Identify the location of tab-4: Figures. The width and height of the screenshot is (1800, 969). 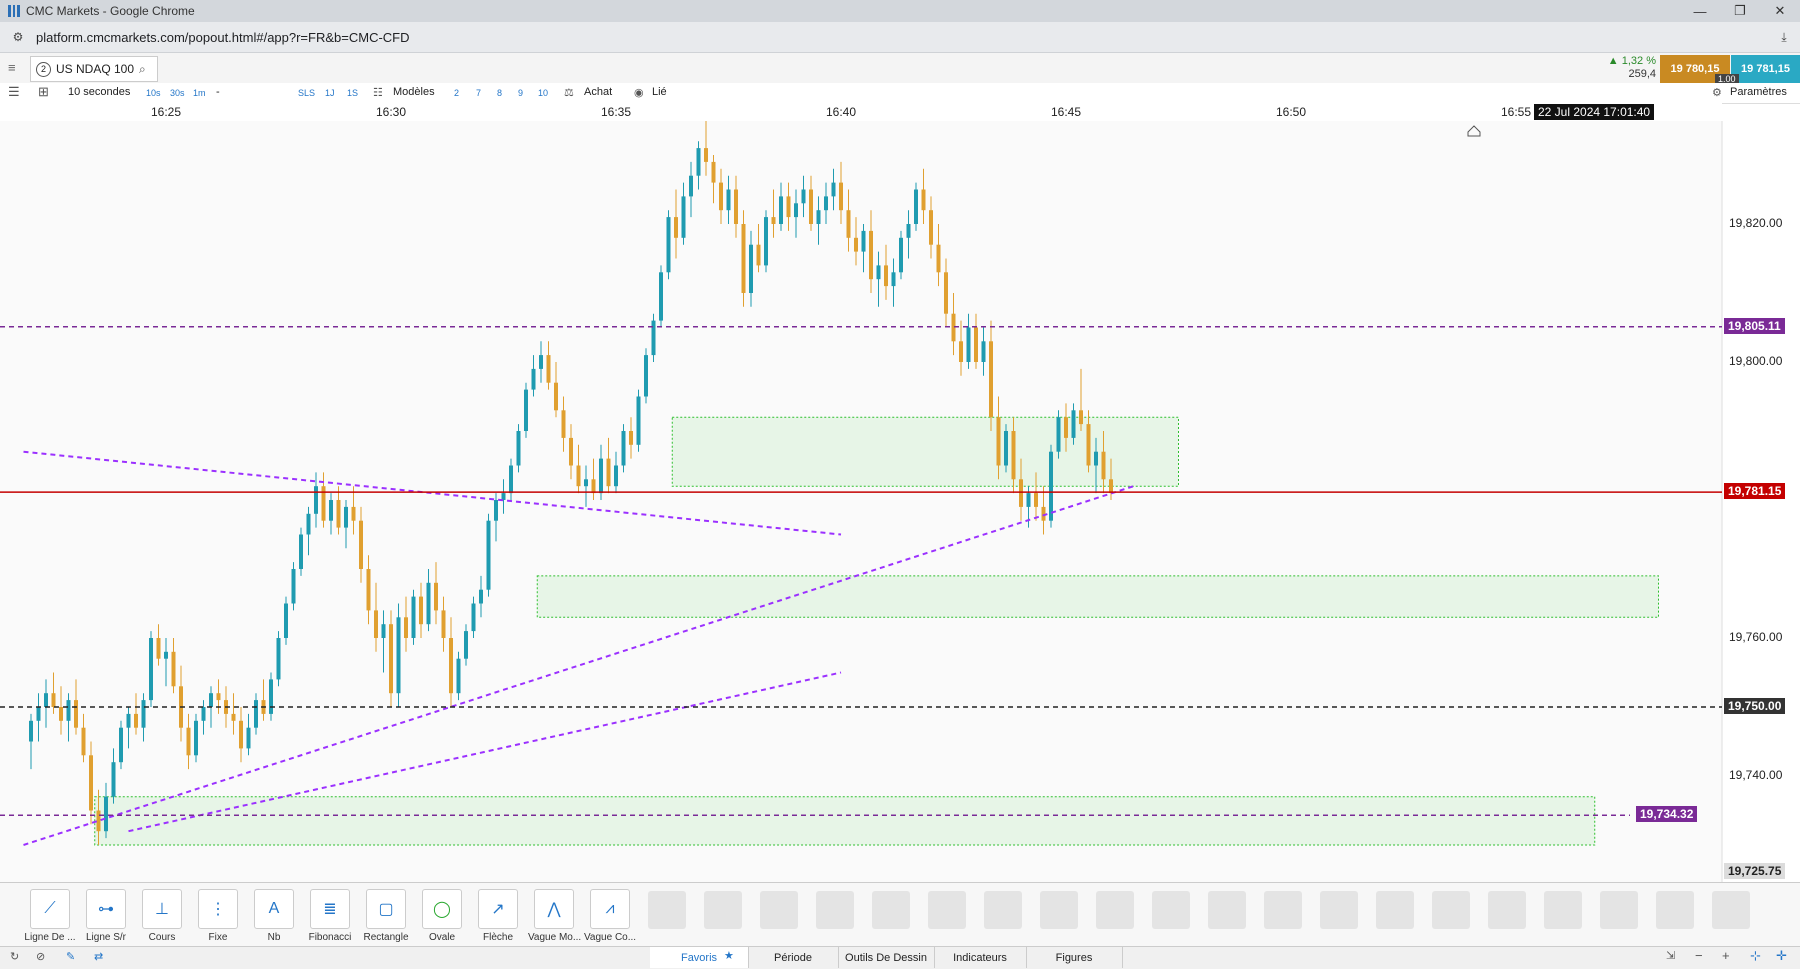
(1074, 957).